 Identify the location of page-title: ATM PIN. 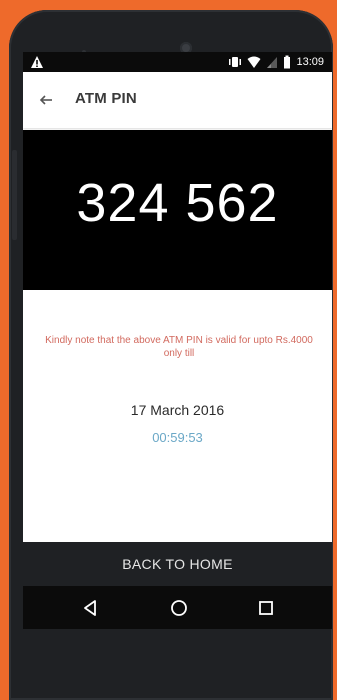
(106, 98).